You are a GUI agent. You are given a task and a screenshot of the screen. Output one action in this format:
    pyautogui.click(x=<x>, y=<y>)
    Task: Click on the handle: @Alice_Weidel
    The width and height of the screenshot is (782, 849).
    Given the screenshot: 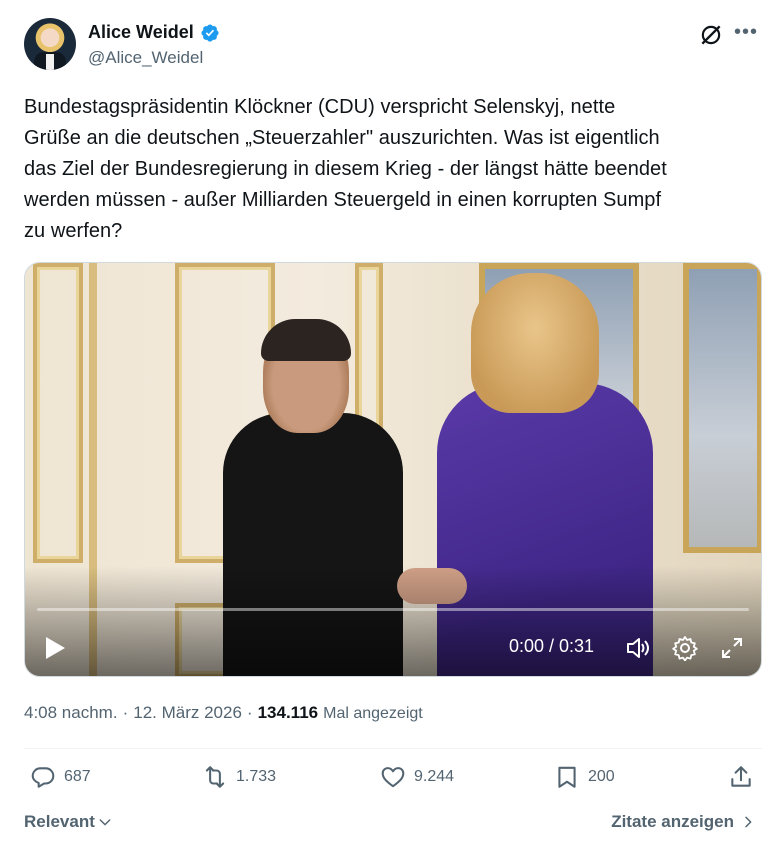 What is the action you would take?
    pyautogui.click(x=145, y=58)
    